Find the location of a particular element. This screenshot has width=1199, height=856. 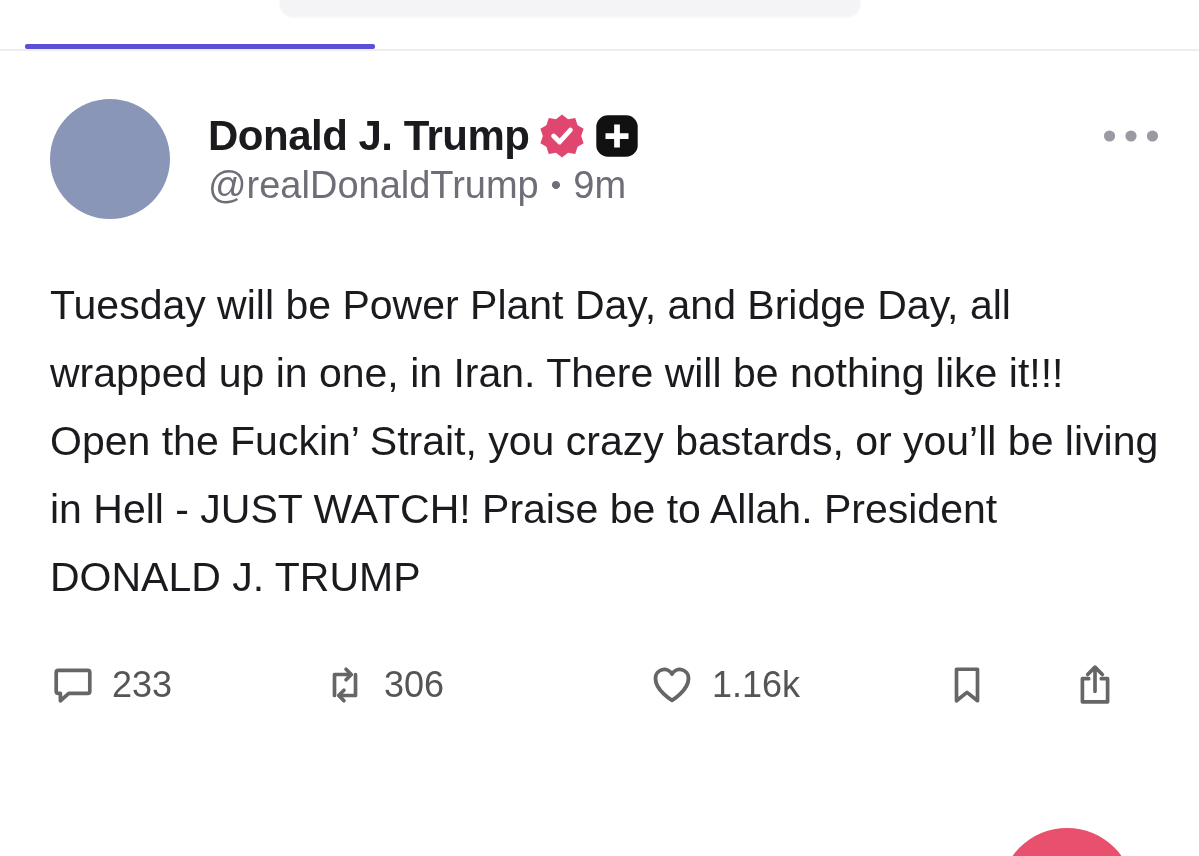

action-count: 233 is located at coordinates (142, 685).